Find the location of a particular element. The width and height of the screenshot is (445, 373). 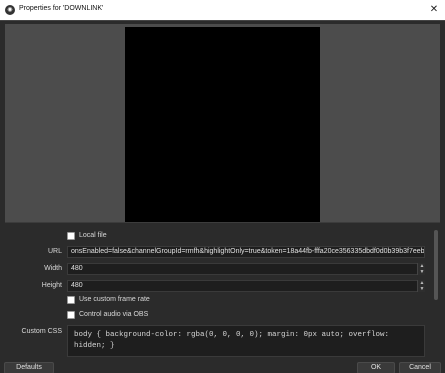

width-spinner: ▲ ▼ is located at coordinates (421, 269).